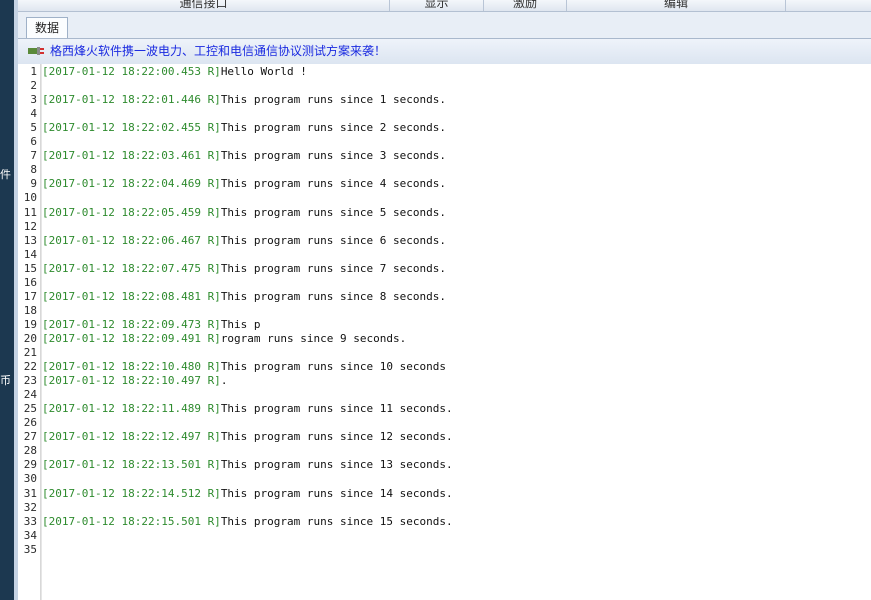 This screenshot has width=871, height=600. What do you see at coordinates (131, 268) in the screenshot?
I see `log-timestamp: [2017-01-12 18:22:07.475 R]` at bounding box center [131, 268].